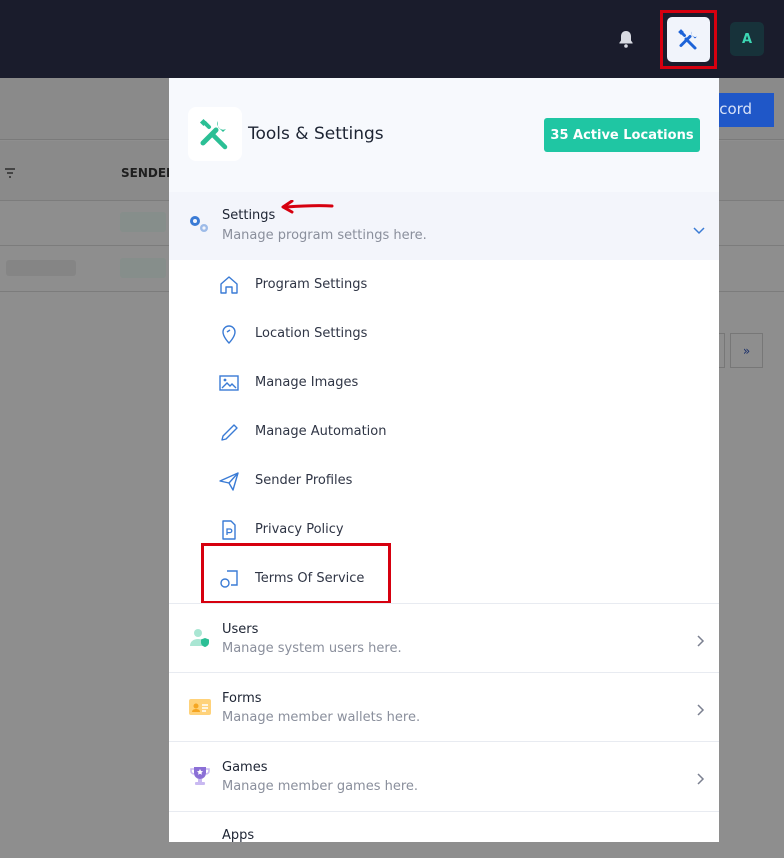 The image size is (784, 858). What do you see at coordinates (148, 173) in the screenshot?
I see `sender-column-header: SENDER` at bounding box center [148, 173].